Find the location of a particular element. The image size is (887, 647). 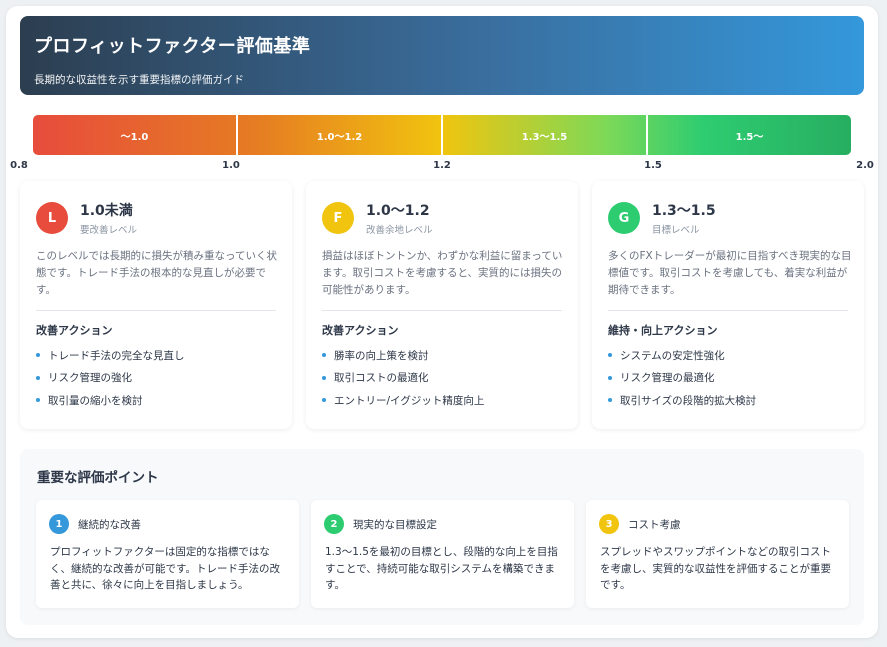

level-range: 1.0〜1.2 is located at coordinates (398, 211).